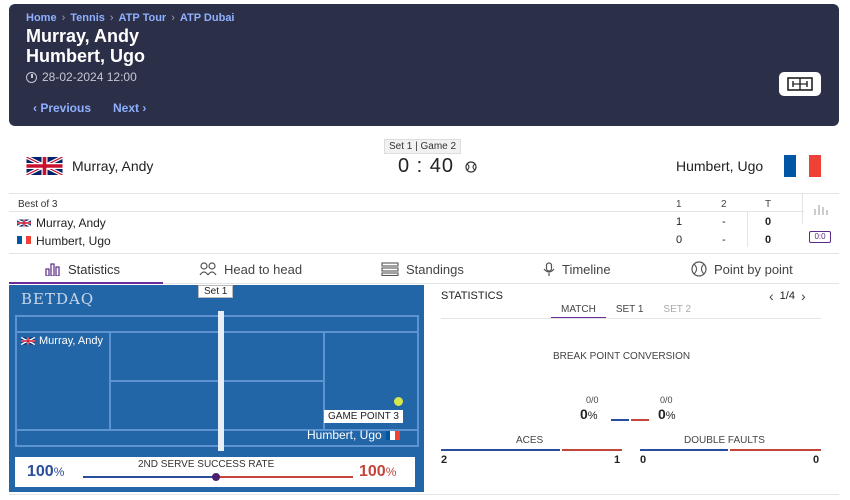 The image size is (850, 500). I want to click on player1-set2: -, so click(724, 222).